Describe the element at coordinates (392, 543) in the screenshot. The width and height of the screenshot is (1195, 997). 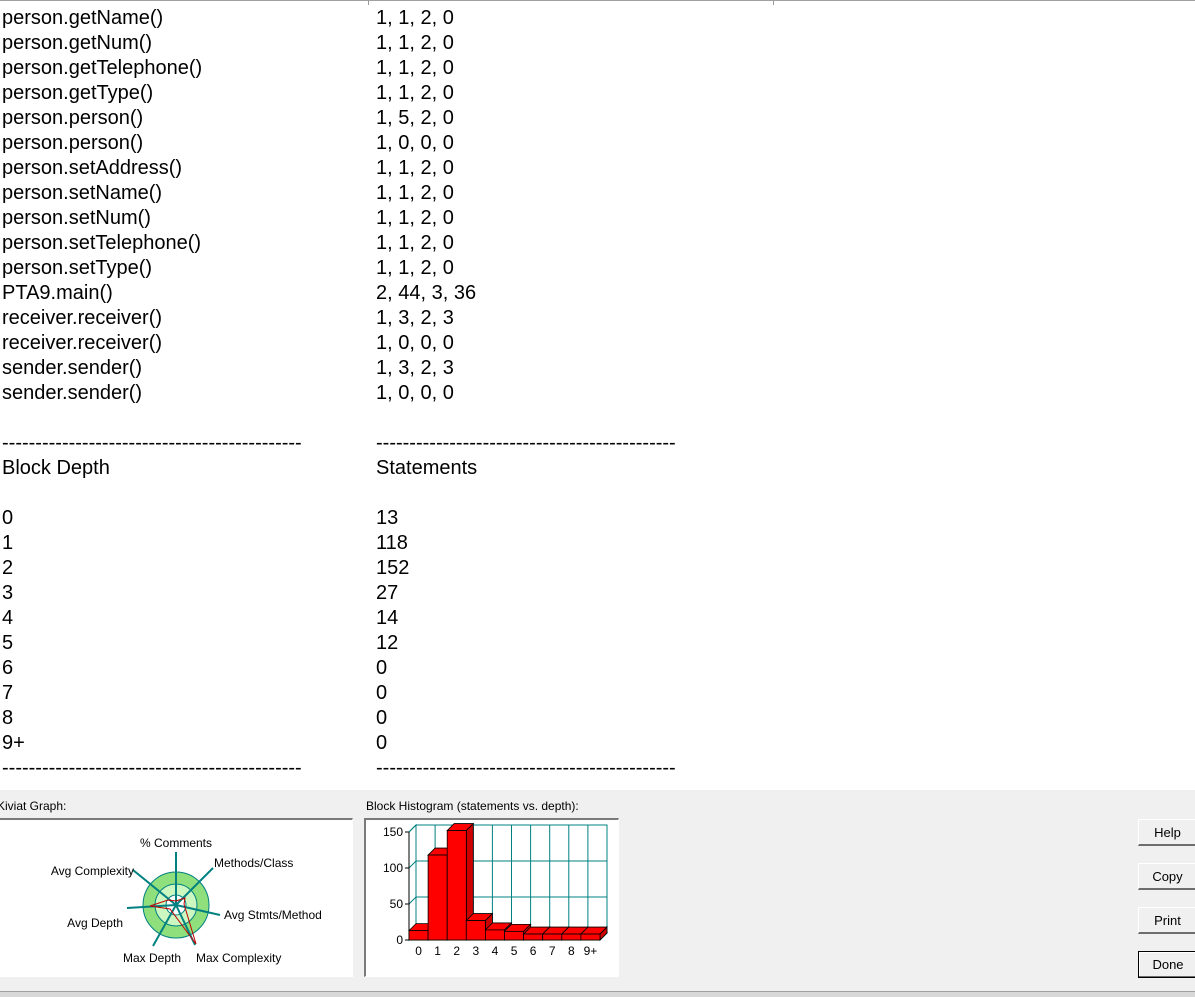
I see `statement-count: 118` at that location.